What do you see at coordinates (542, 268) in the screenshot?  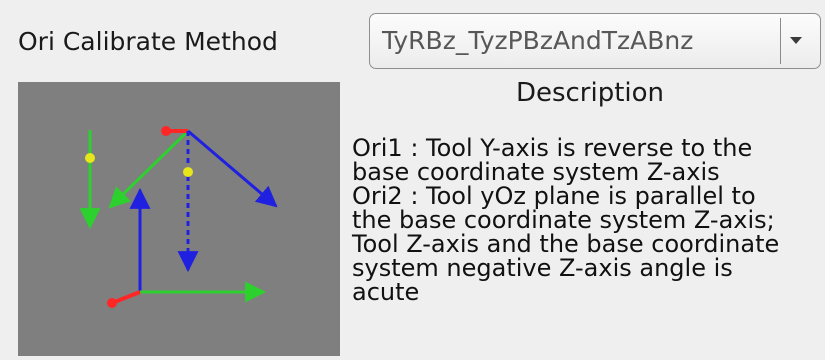 I see `description-line: system negative Z-axis angle is` at bounding box center [542, 268].